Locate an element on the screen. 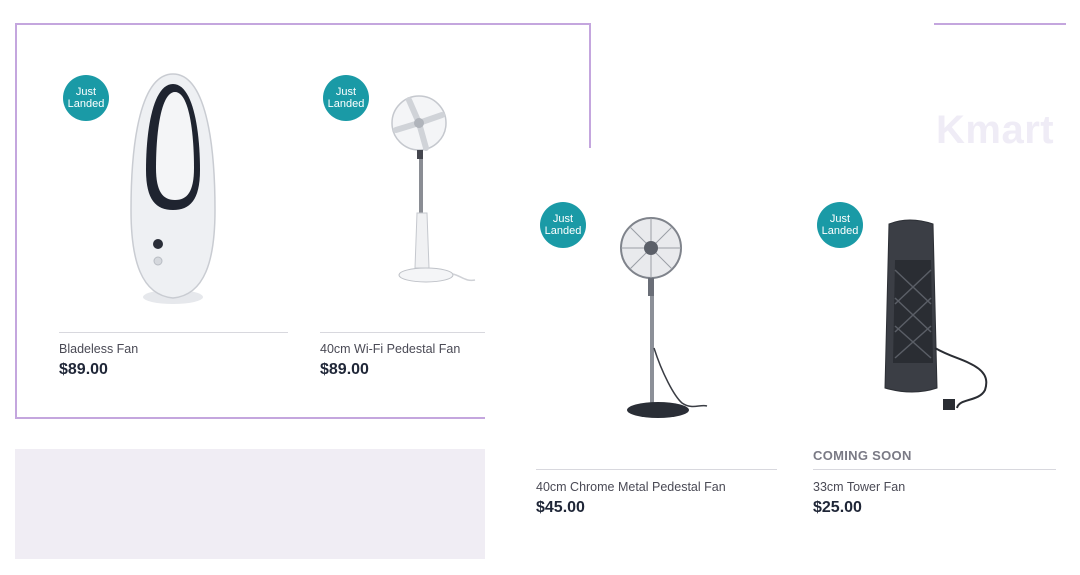 This screenshot has height=575, width=1080. product-card-bladeless-fan: Just Landed Bladeless Fan $89.00 is located at coordinates (175, 225).